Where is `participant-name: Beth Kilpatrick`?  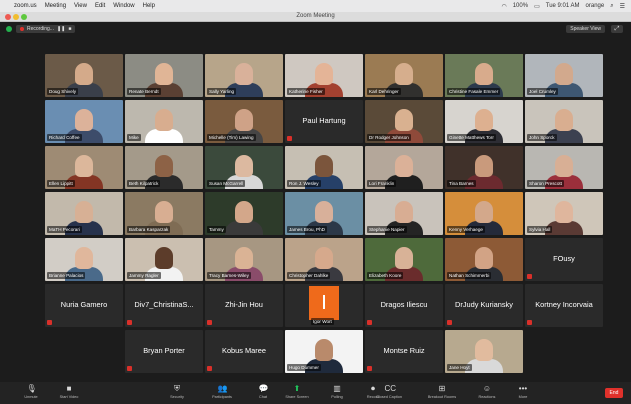
participant-name: Beth Kilpatrick is located at coordinates (144, 183).